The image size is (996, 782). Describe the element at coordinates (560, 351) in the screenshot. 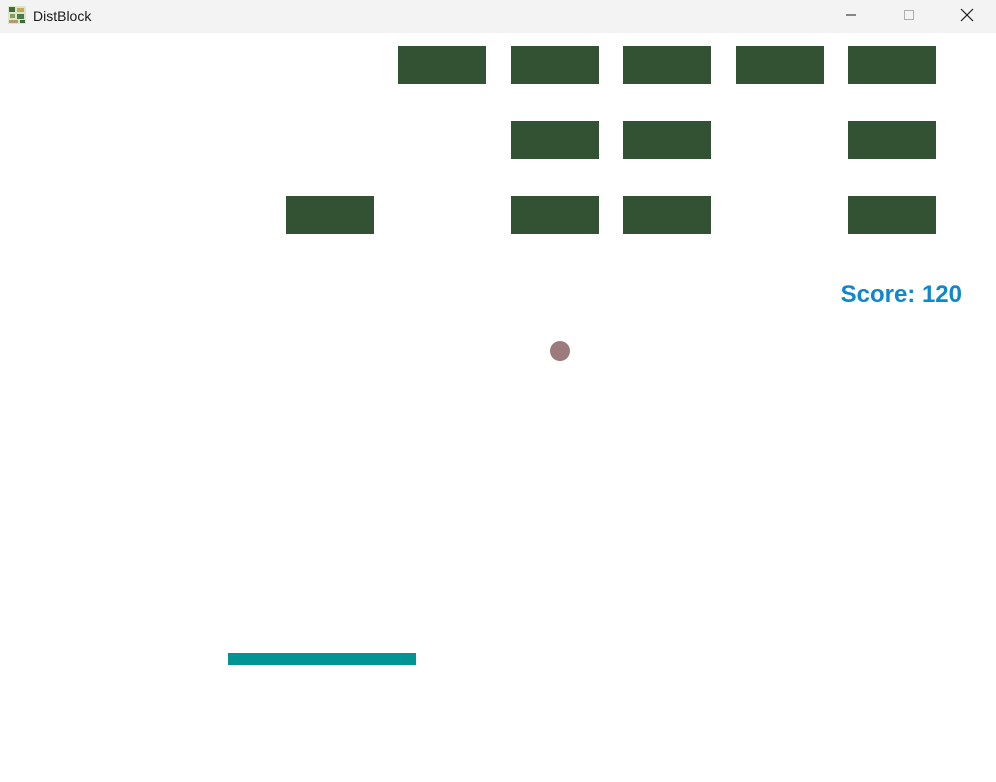

I see `ball` at that location.